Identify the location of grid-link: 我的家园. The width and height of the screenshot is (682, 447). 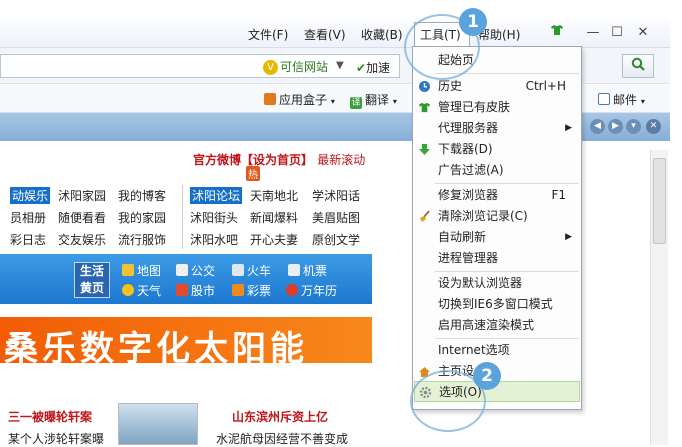
(142, 217).